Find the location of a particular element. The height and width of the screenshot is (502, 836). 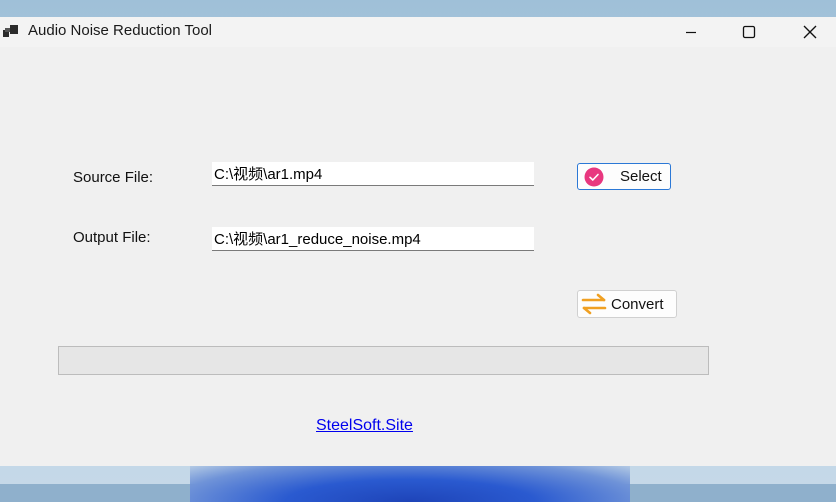

steelsoft-site-link: SteelSoft.Site is located at coordinates (364, 426).